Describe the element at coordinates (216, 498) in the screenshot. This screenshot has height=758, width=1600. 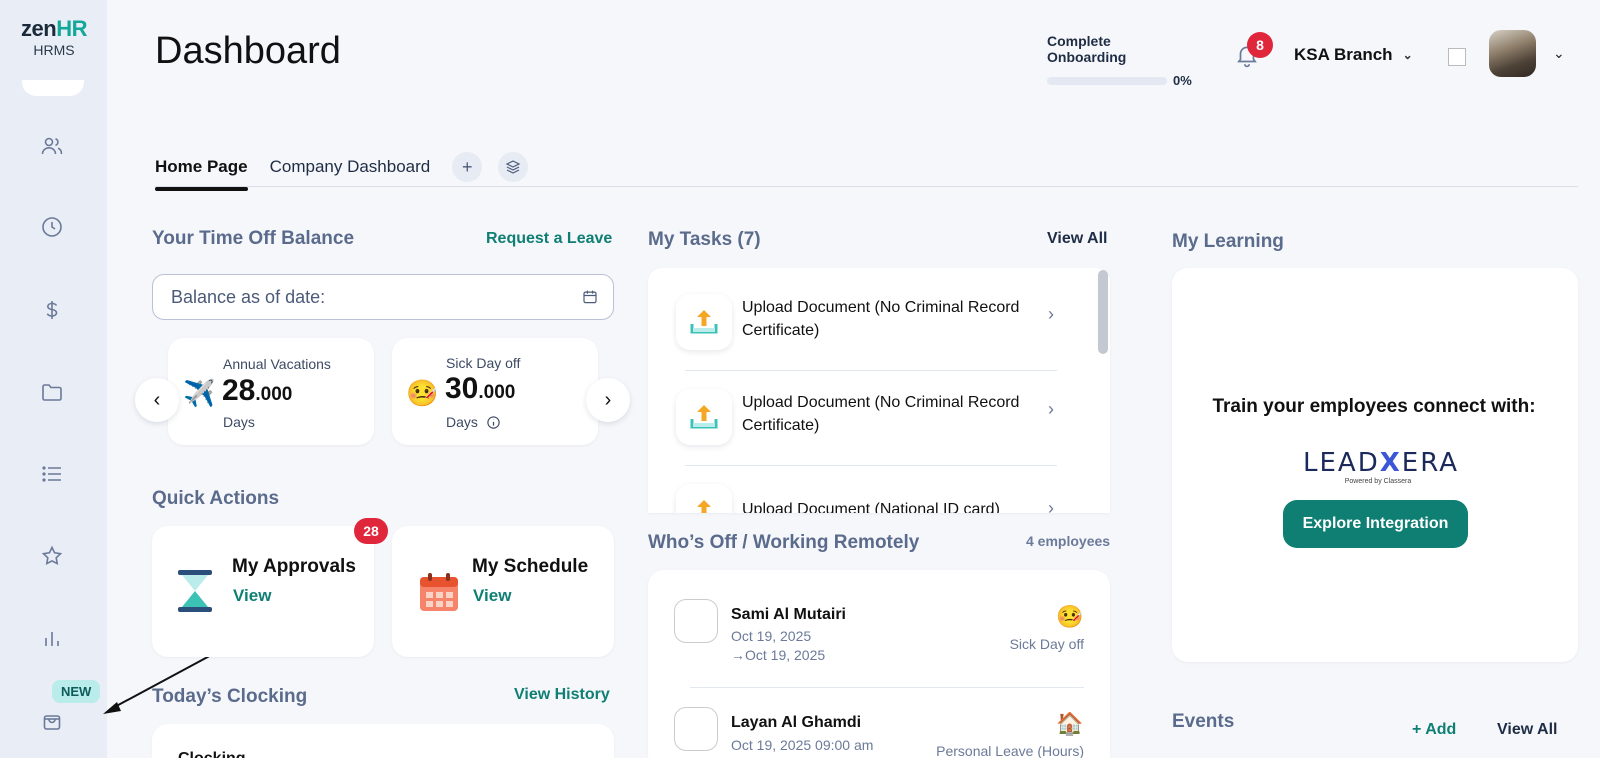
I see `quick-actions-title: Quick Actions` at that location.